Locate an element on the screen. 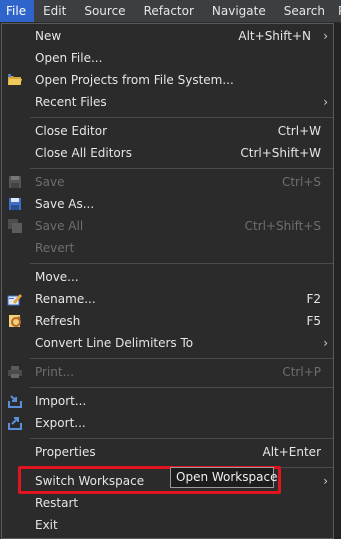 The width and height of the screenshot is (341, 539). save-all-icon is located at coordinates (15, 226).